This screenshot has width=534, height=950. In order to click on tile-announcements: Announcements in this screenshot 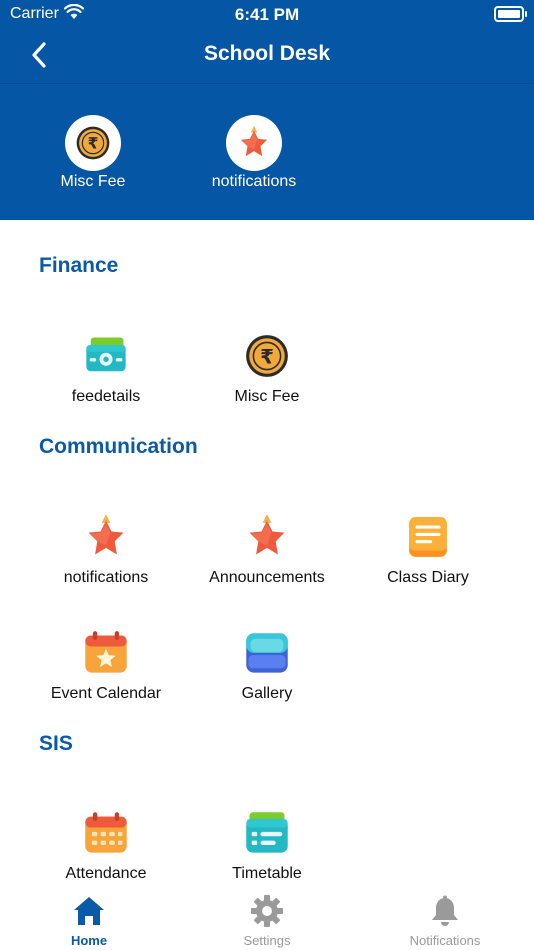, I will do `click(267, 549)`.